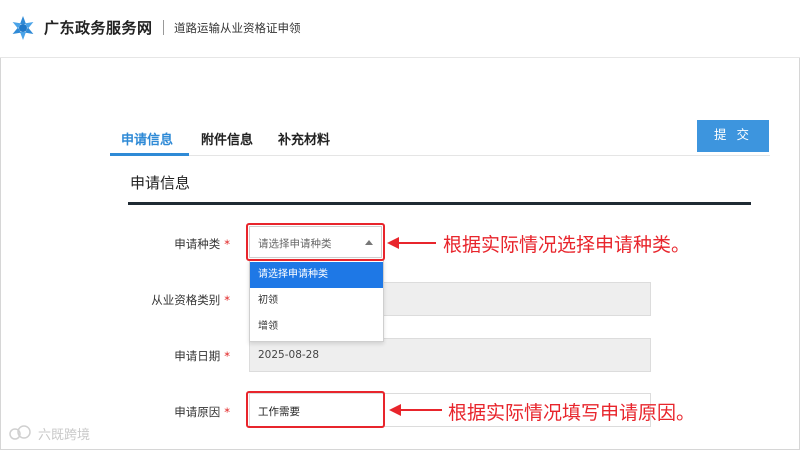 The image size is (800, 450). Describe the element at coordinates (149, 154) in the screenshot. I see `active-tab-indicator` at that location.